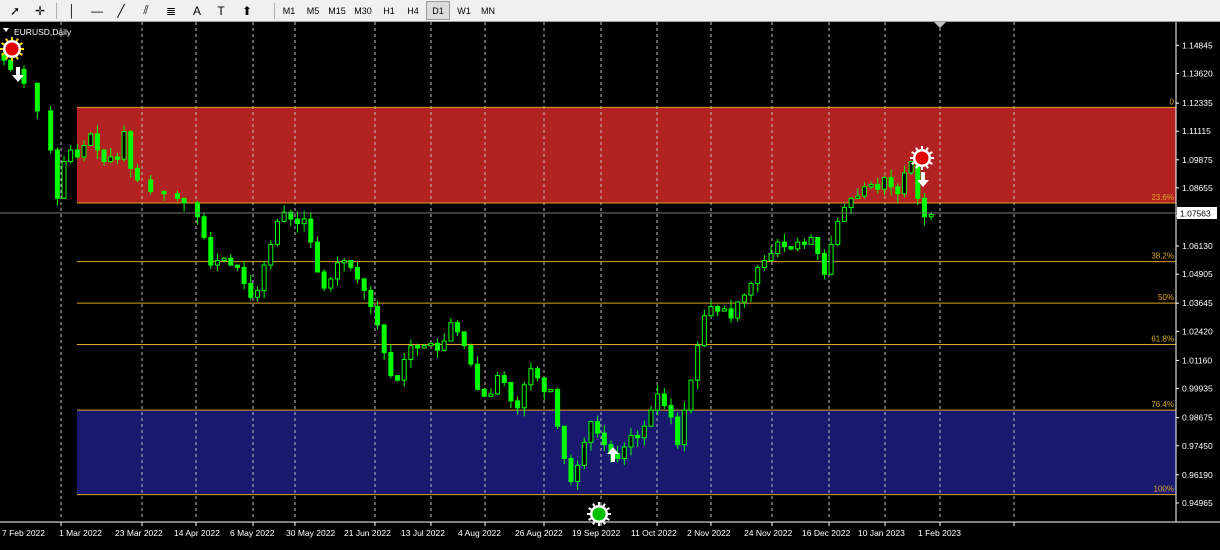 Image resolution: width=1220 pixels, height=550 pixels. I want to click on vertical-line-icon: │, so click(72, 10).